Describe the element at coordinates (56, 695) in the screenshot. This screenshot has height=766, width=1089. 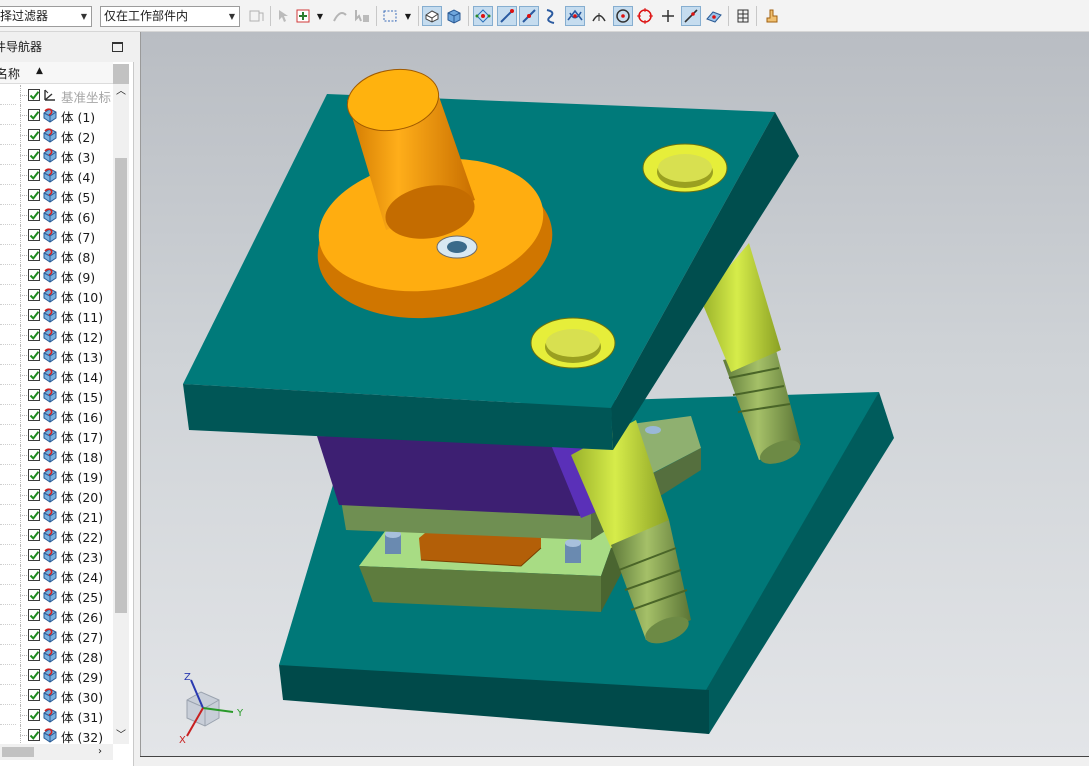
I see `tree-row: 体 (30)` at that location.